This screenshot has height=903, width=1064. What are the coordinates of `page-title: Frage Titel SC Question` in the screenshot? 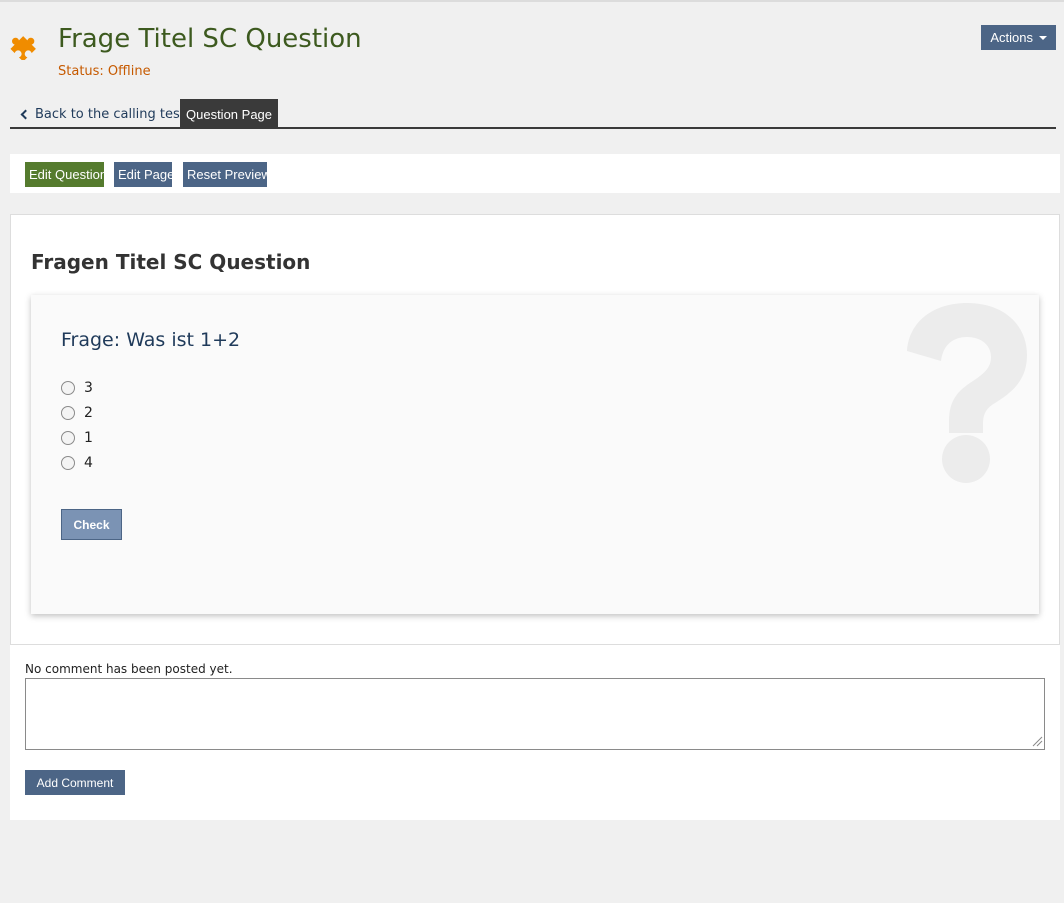 It's located at (210, 39).